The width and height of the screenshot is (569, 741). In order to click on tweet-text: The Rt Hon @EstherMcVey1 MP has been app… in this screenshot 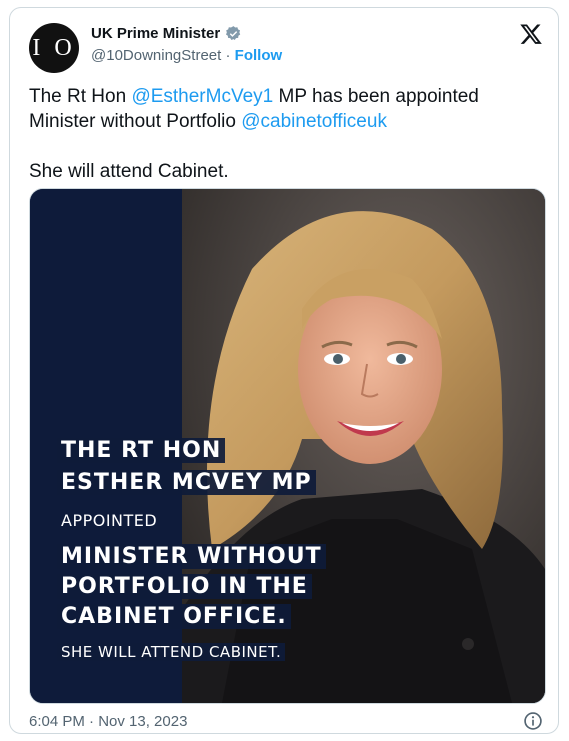, I will do `click(284, 134)`.